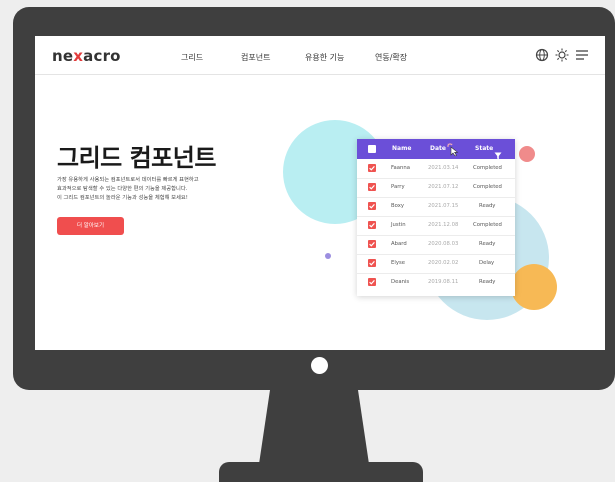 The width and height of the screenshot is (615, 482). I want to click on cell-date: 2019.08.11, so click(443, 282).